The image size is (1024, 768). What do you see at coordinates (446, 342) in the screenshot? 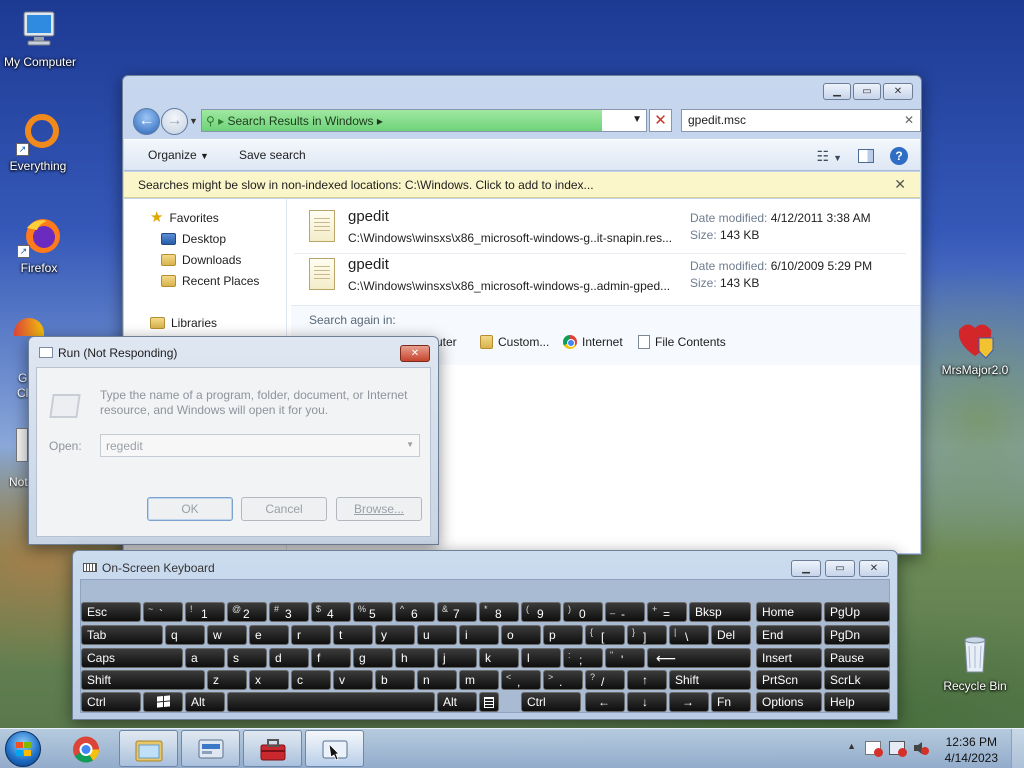
I see `search-computer-link: uter` at bounding box center [446, 342].